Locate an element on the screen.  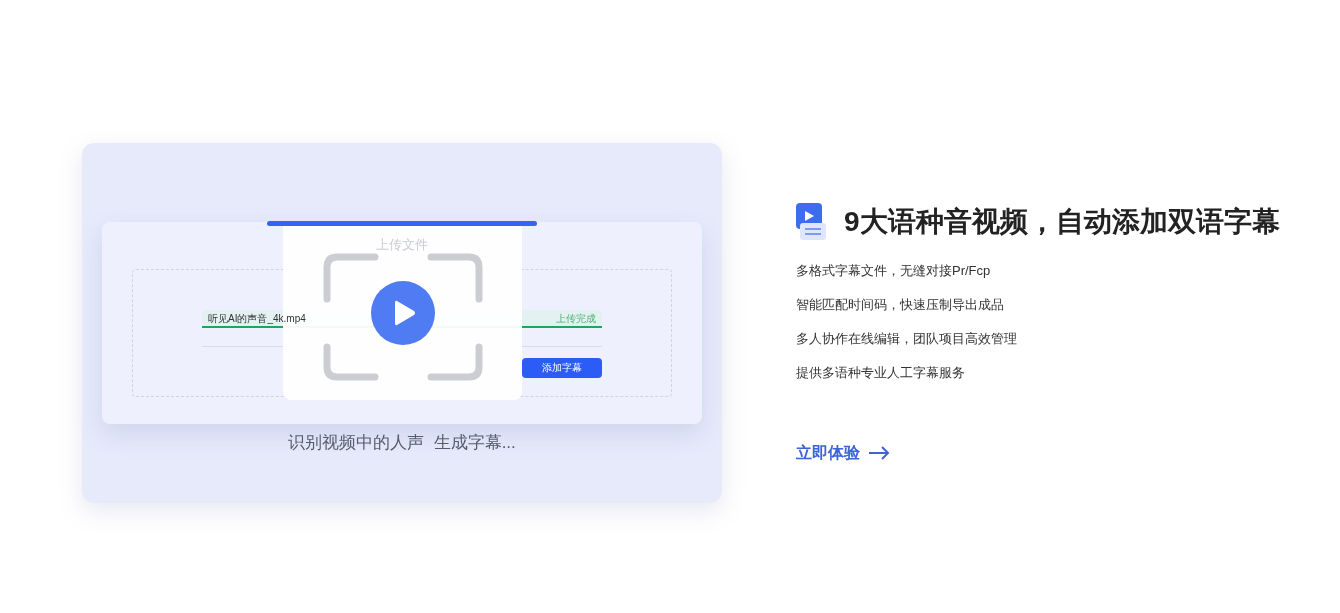
try-now-link: 立即体验 is located at coordinates (1038, 453).